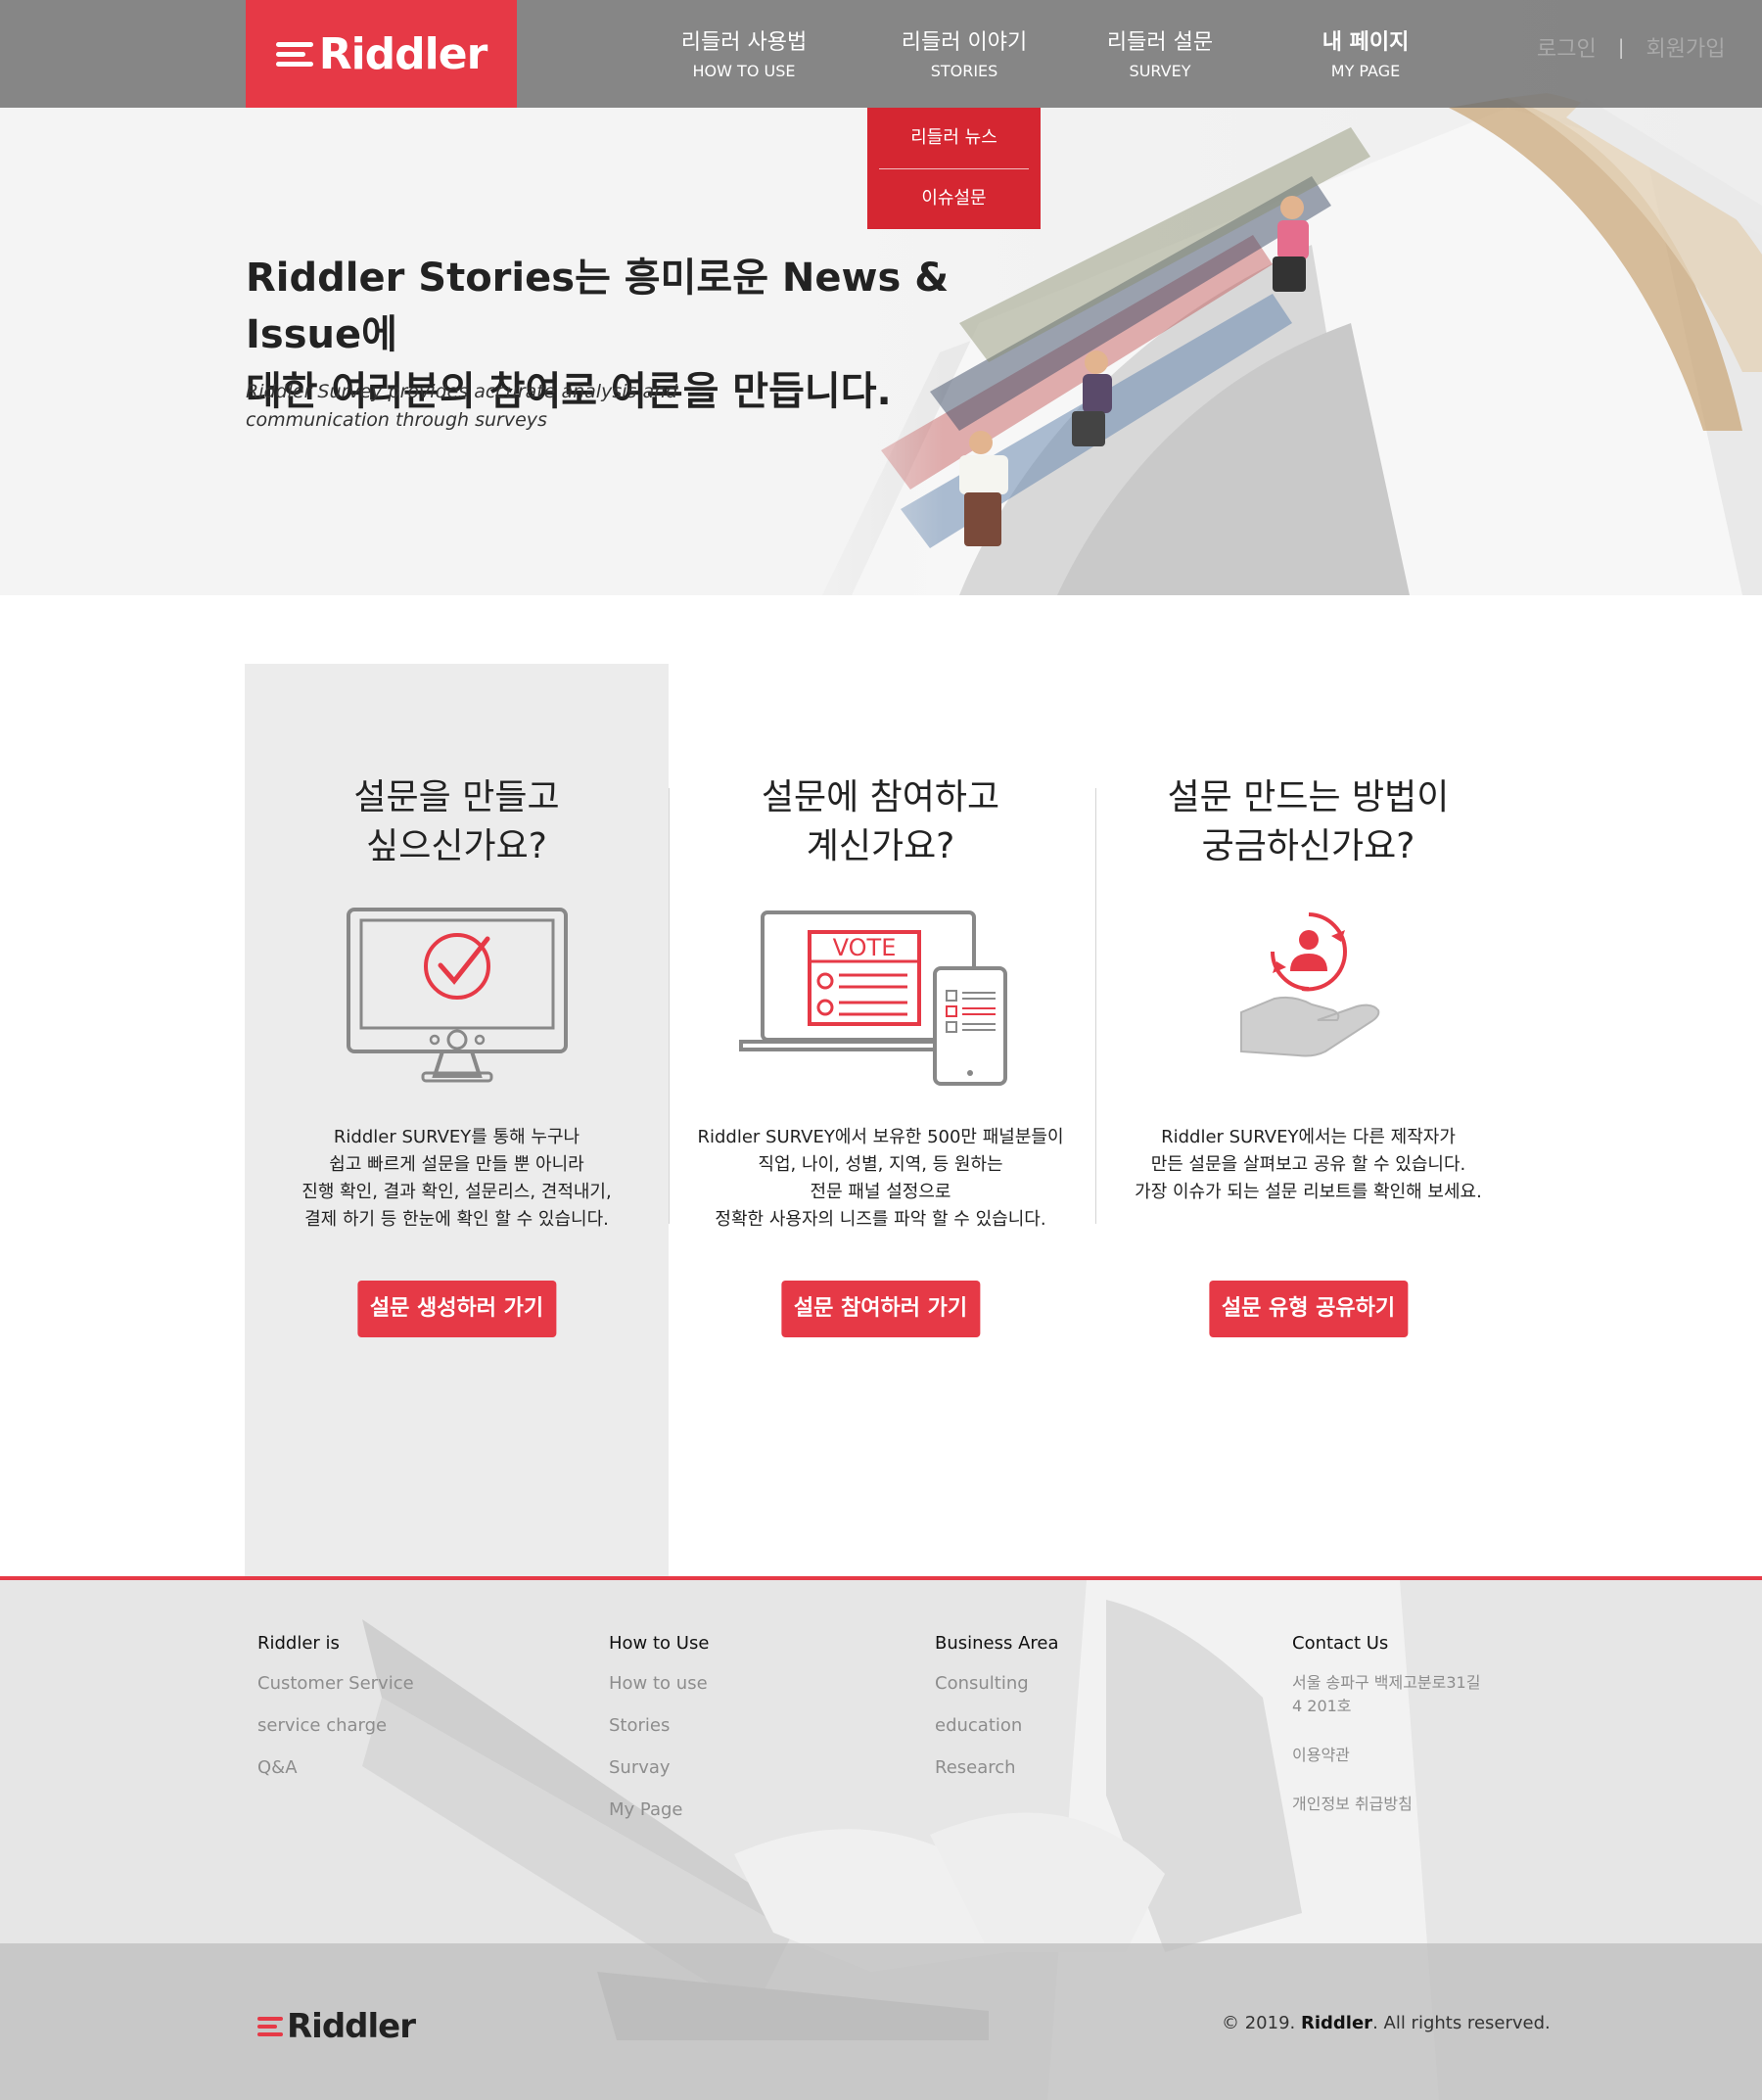 The image size is (1762, 2100). What do you see at coordinates (1337, 2023) in the screenshot?
I see `copyright-brand: Riddler` at bounding box center [1337, 2023].